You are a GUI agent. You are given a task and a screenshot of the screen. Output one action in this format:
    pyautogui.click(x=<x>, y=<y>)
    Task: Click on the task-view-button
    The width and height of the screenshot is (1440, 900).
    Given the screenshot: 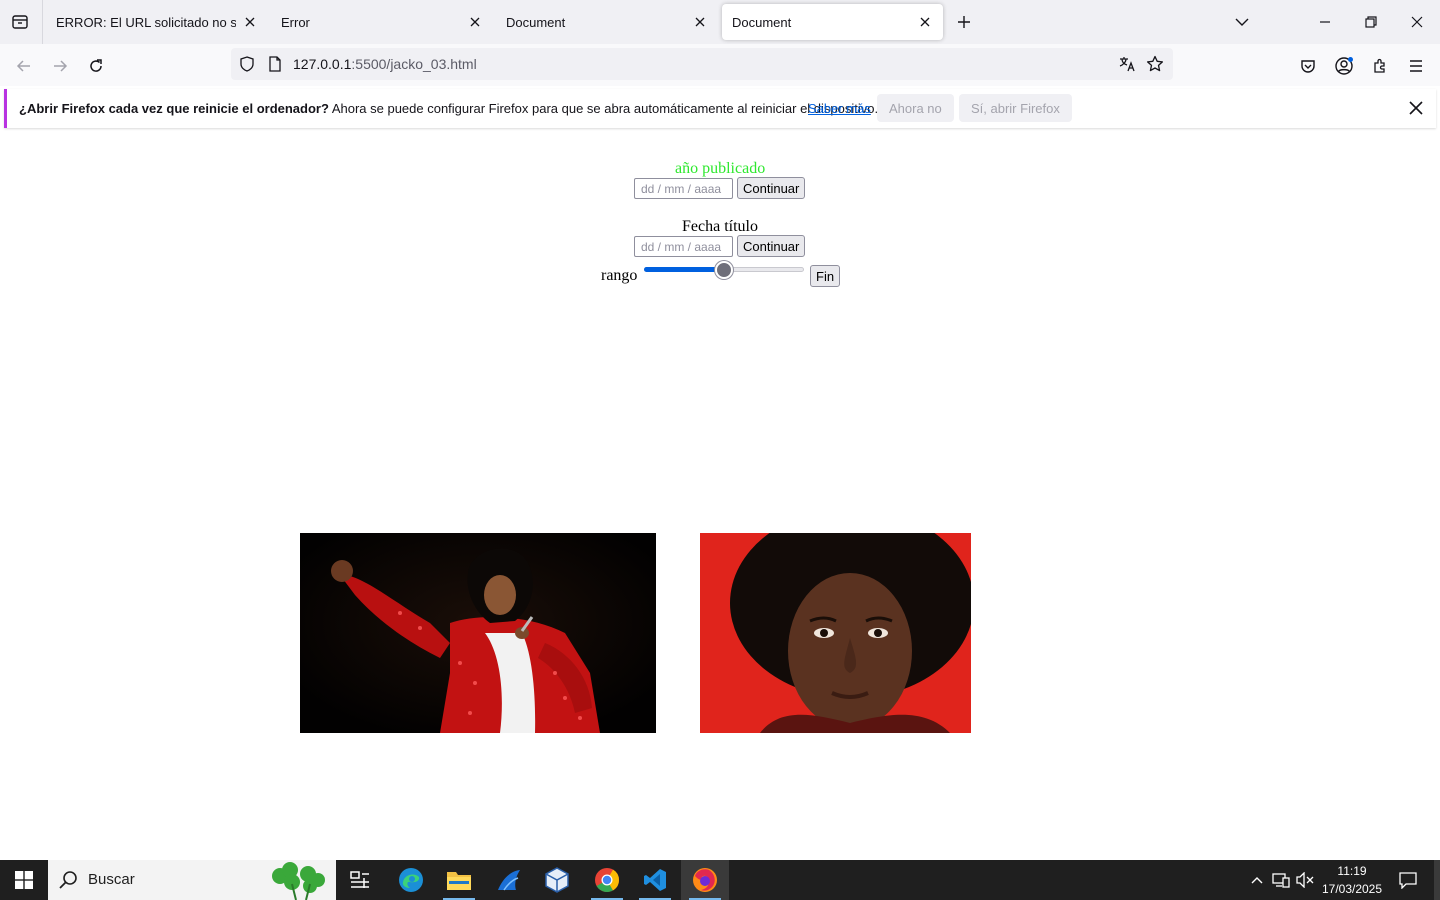 What is the action you would take?
    pyautogui.click(x=360, y=880)
    